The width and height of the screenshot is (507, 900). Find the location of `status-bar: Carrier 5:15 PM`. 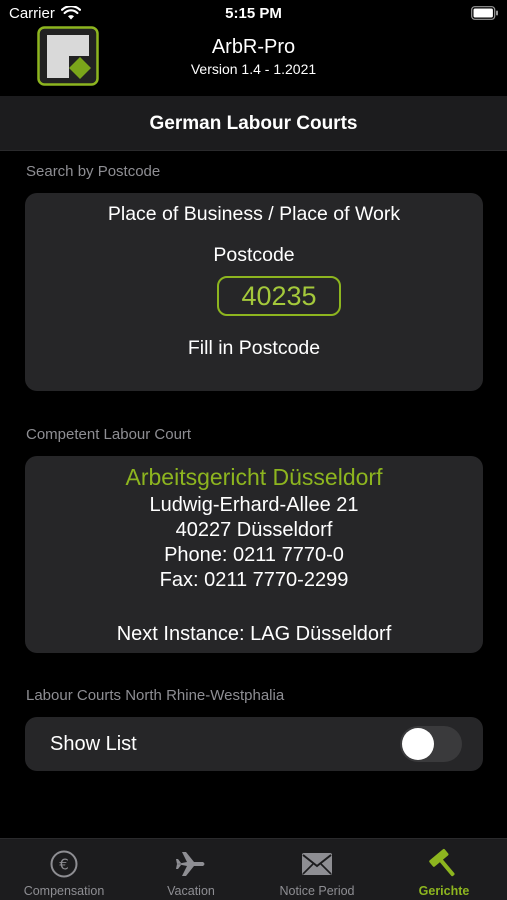

status-bar: Carrier 5:15 PM is located at coordinates (253, 13).